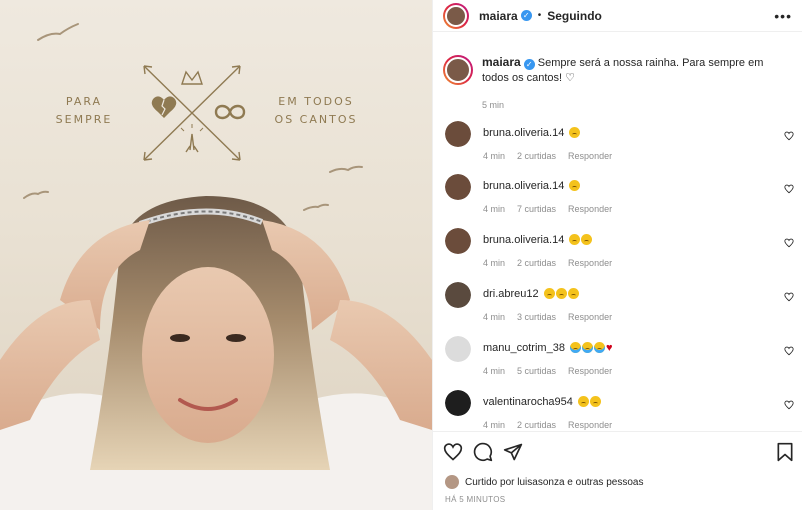 The height and width of the screenshot is (510, 802). Describe the element at coordinates (536, 371) in the screenshot. I see `comment-likes-count: 5 curtidas` at that location.